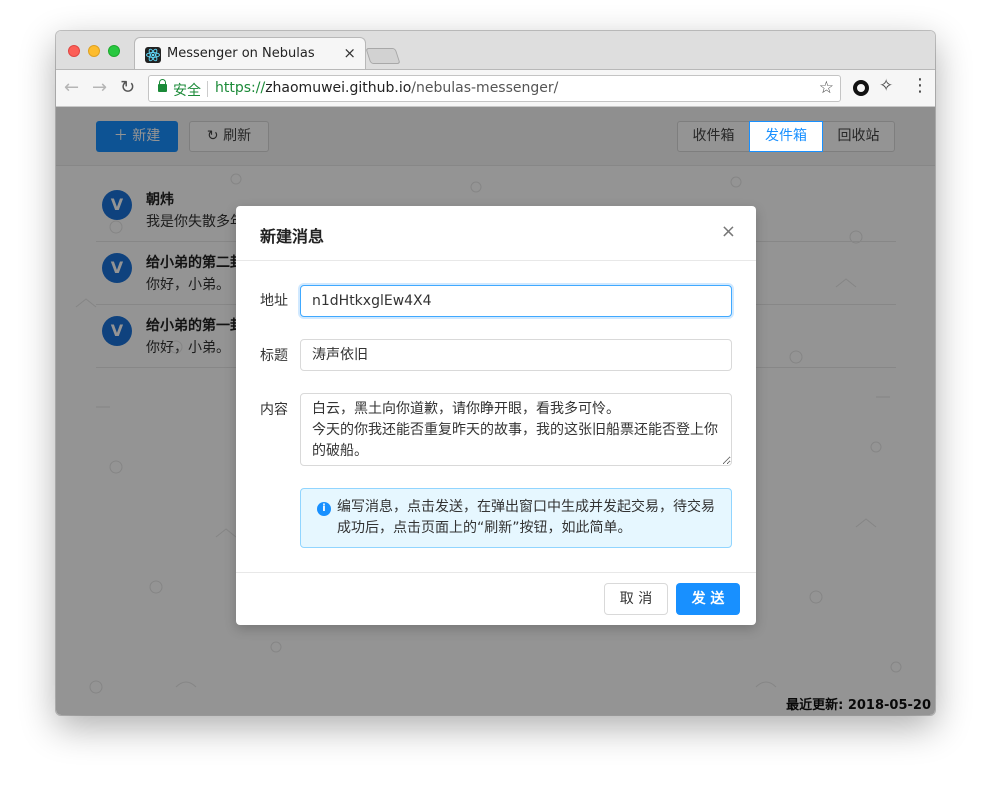  Describe the element at coordinates (292, 236) in the screenshot. I see `dialog-title: 新建消息` at that location.